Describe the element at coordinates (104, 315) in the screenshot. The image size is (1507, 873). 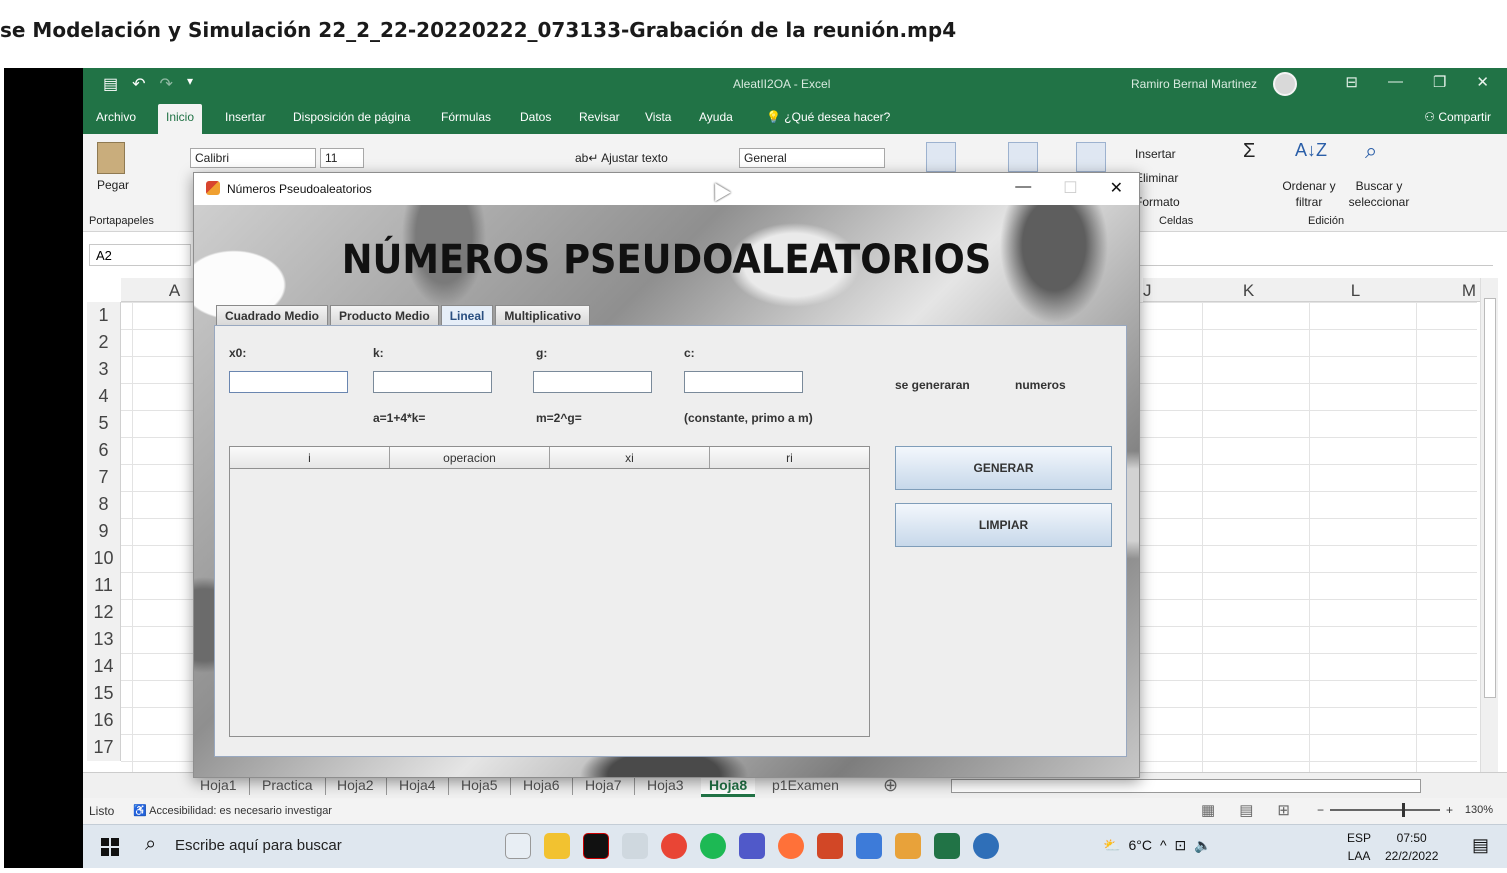
I see `row-header: 1` at that location.